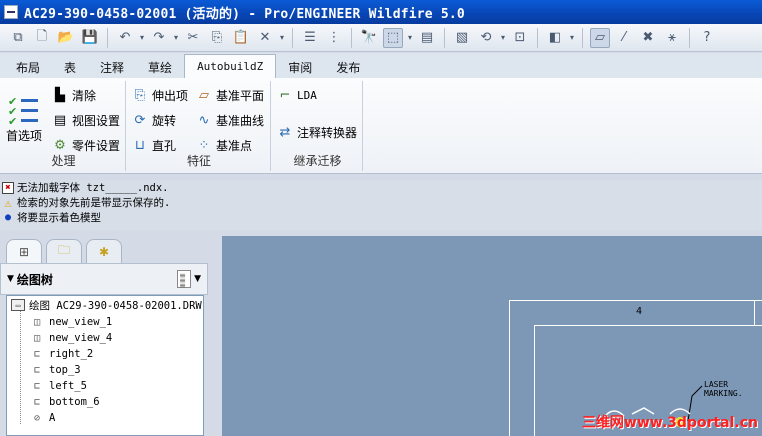 The height and width of the screenshot is (436, 762). I want to click on message-info: ● 将要显示着色模型, so click(381, 217).